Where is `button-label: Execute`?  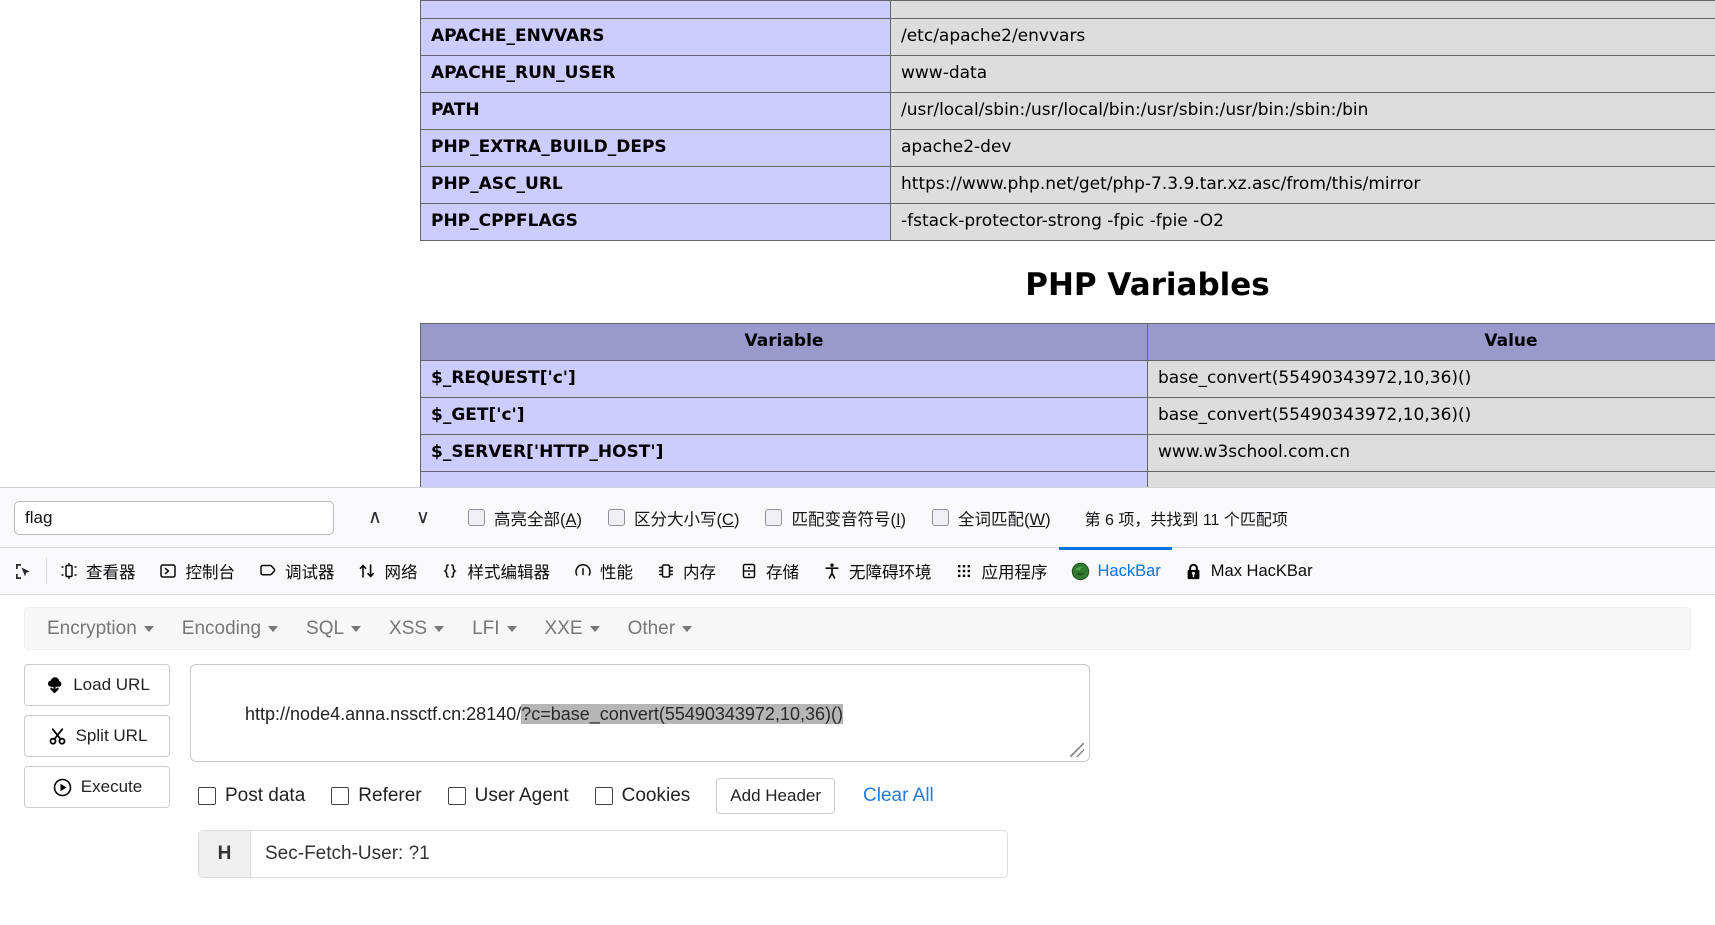 button-label: Execute is located at coordinates (111, 786).